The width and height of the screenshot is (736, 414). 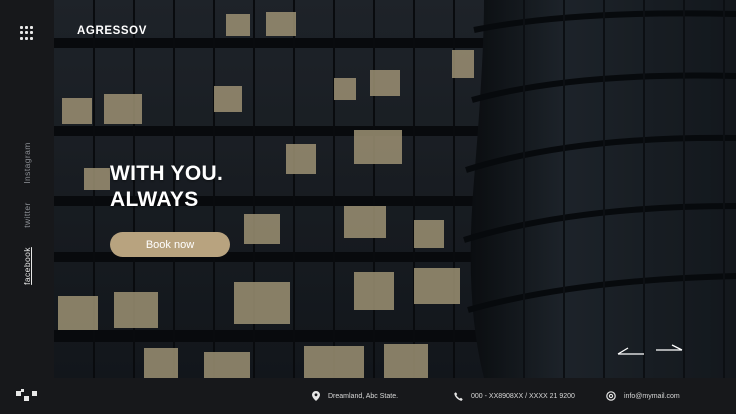 I want to click on at-sign-icon, so click(x=611, y=396).